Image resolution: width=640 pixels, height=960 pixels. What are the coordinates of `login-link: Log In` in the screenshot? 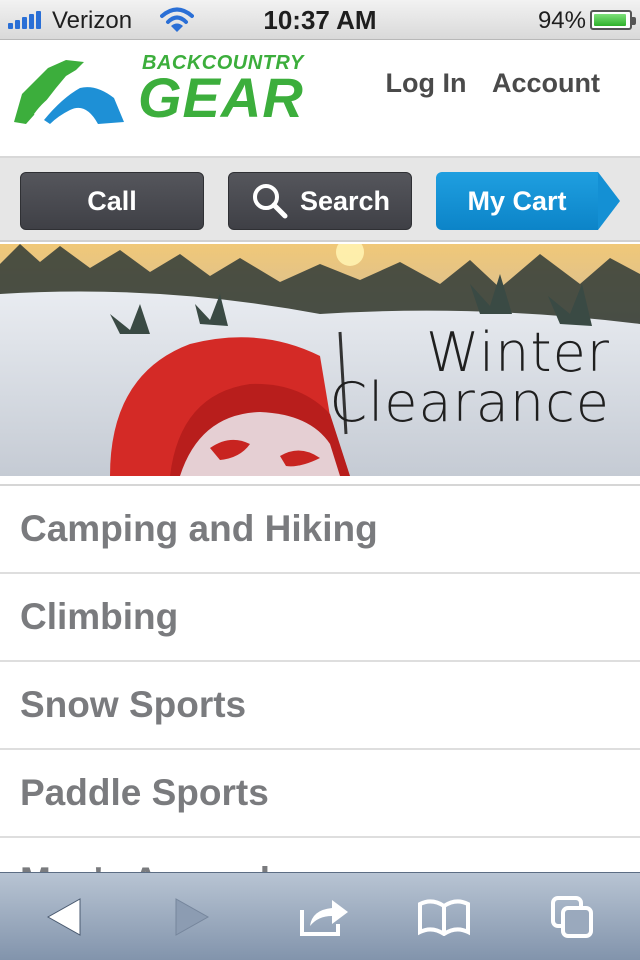 It's located at (426, 83).